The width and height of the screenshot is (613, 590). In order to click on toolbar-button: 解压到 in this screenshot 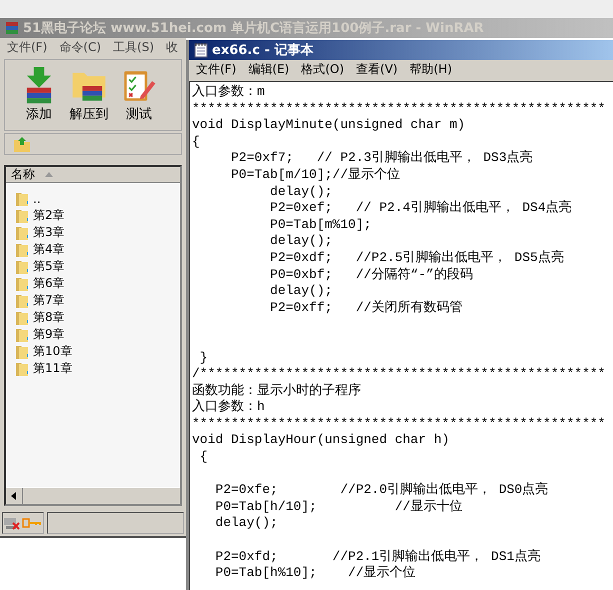, I will do `click(89, 95)`.